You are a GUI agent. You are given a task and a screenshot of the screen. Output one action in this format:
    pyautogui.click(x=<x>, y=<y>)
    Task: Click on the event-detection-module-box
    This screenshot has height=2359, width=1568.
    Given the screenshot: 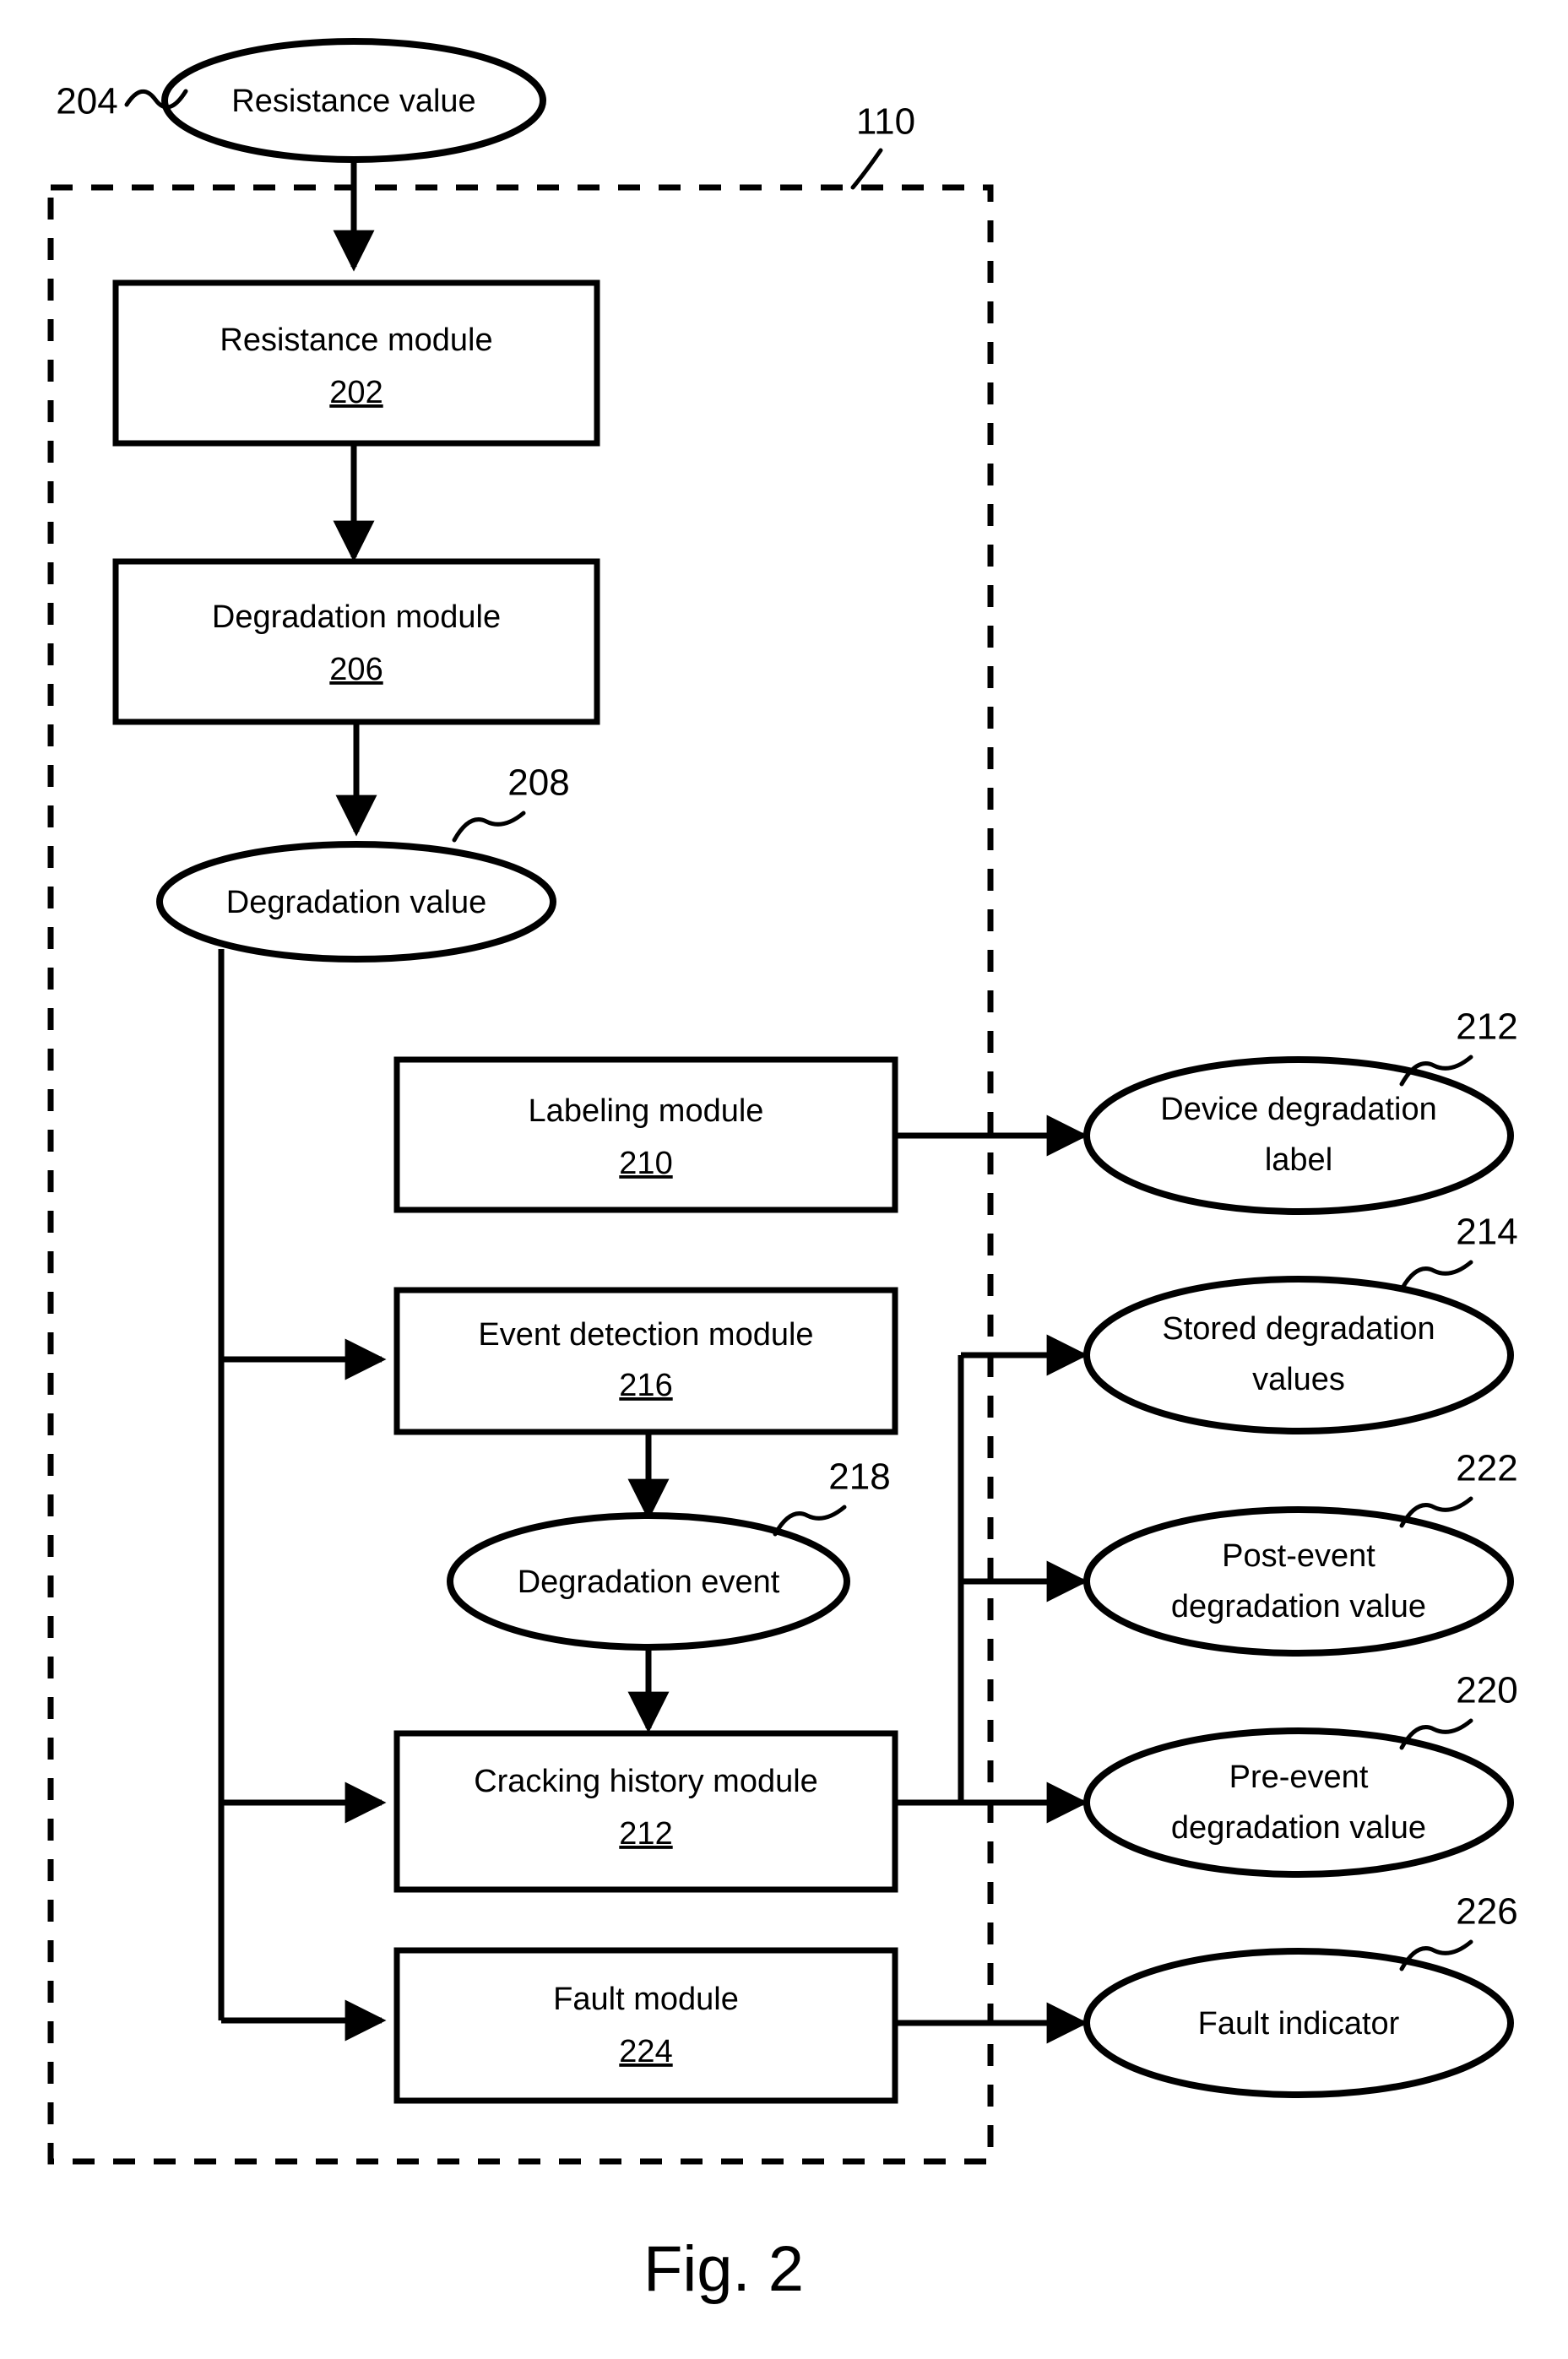 What is the action you would take?
    pyautogui.click(x=645, y=1361)
    